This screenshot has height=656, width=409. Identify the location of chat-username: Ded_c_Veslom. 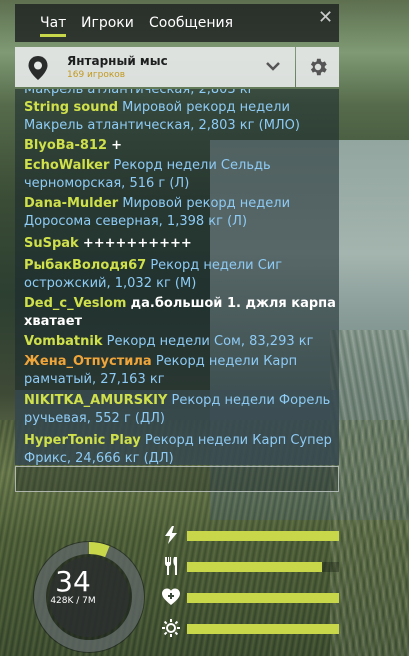
(75, 303).